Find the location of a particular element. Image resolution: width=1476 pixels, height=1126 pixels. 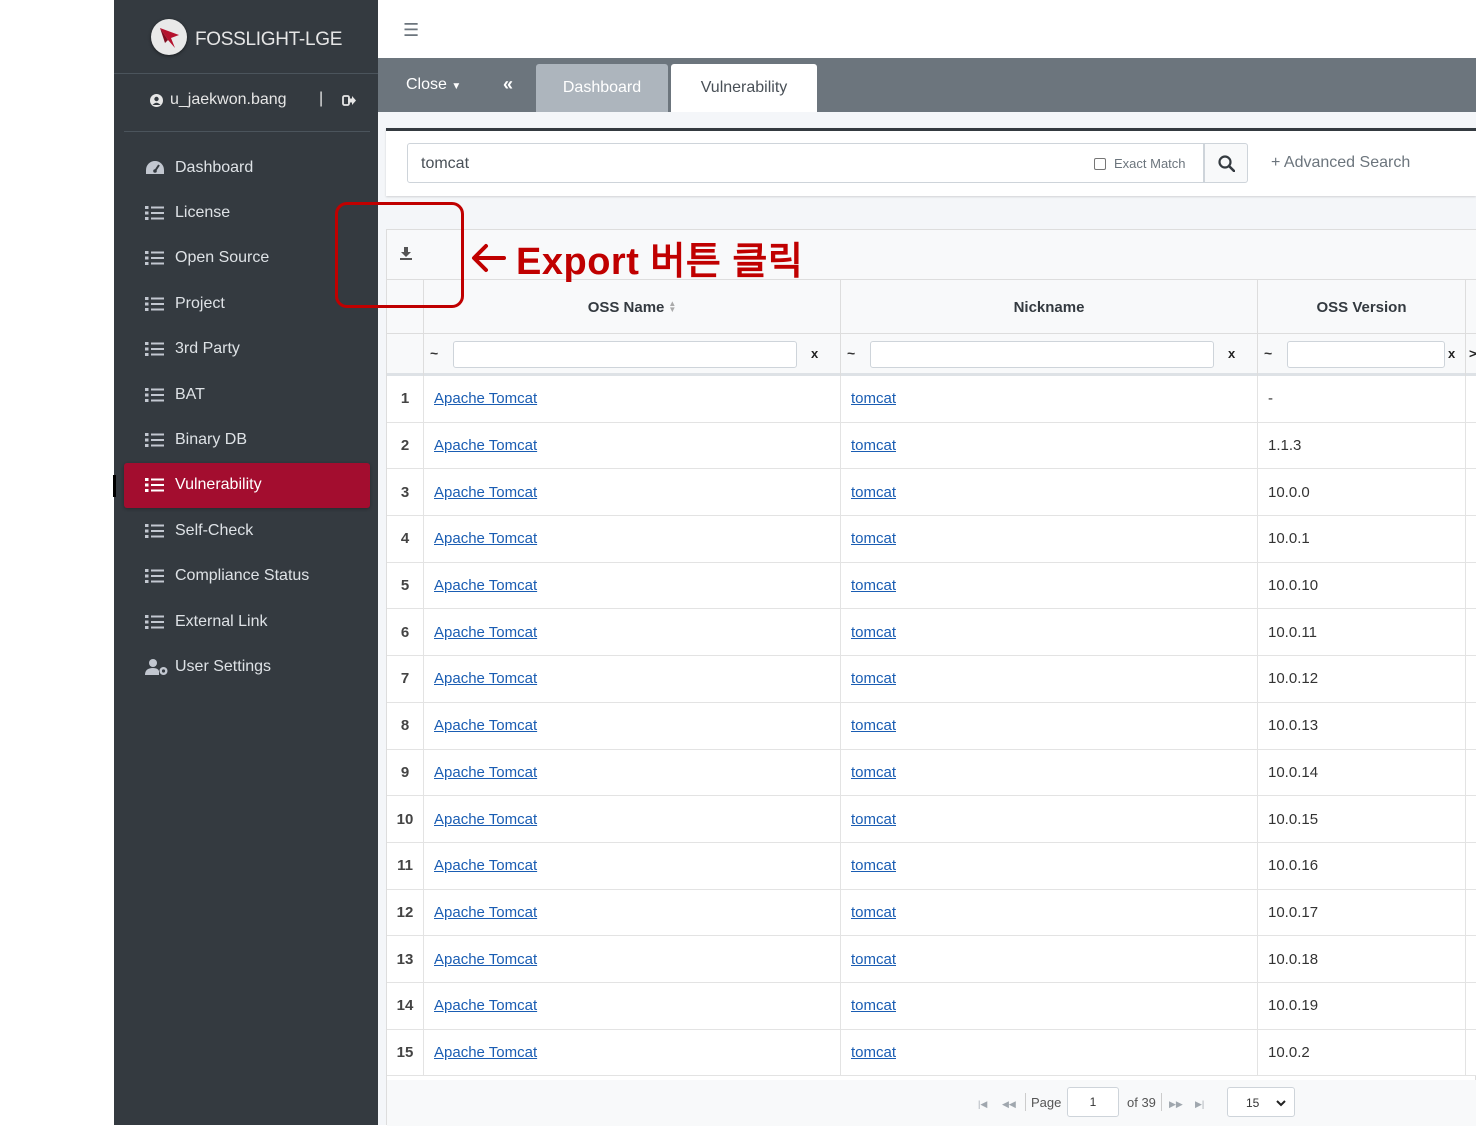

sidebar-item-dashboard: Dashboard is located at coordinates (247, 167).